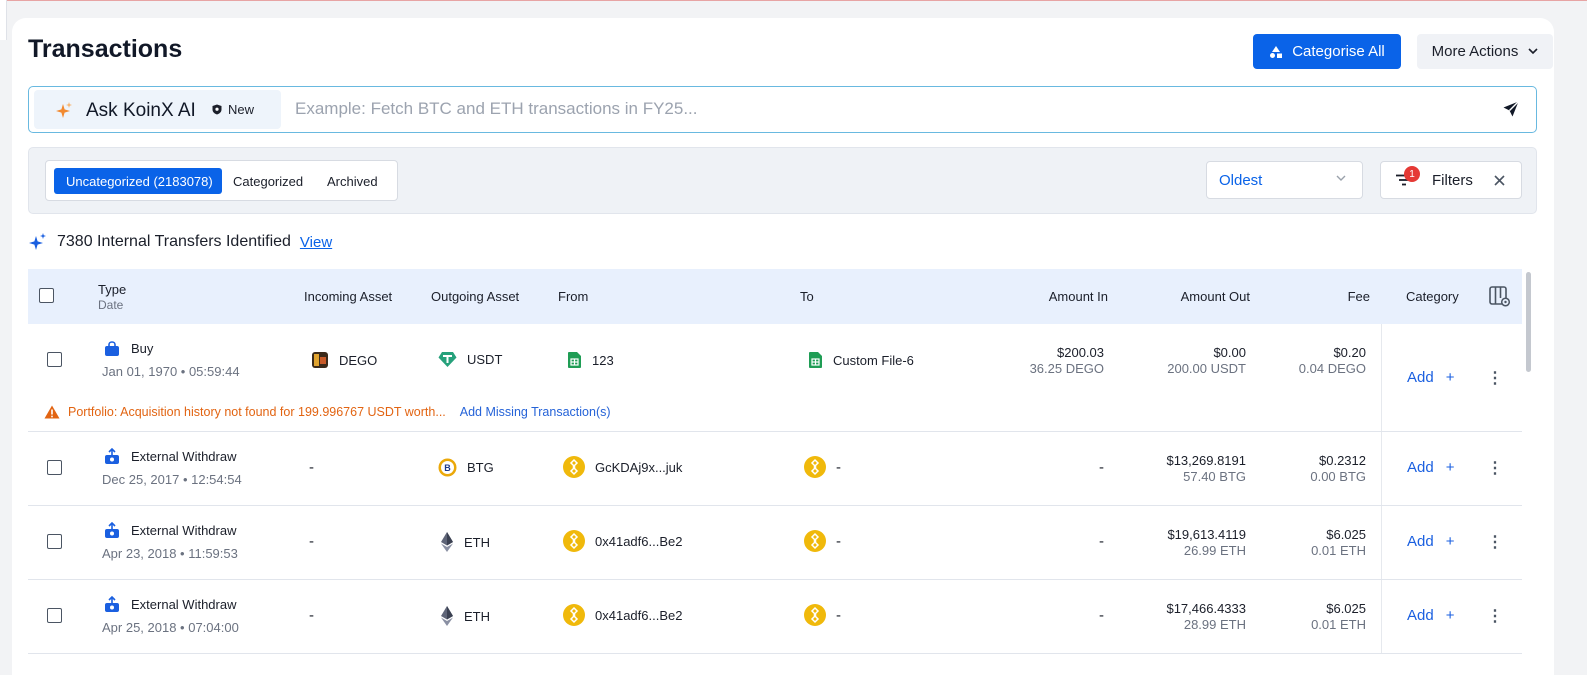 Image resolution: width=1587 pixels, height=675 pixels. I want to click on svg-text: B, so click(447, 468).